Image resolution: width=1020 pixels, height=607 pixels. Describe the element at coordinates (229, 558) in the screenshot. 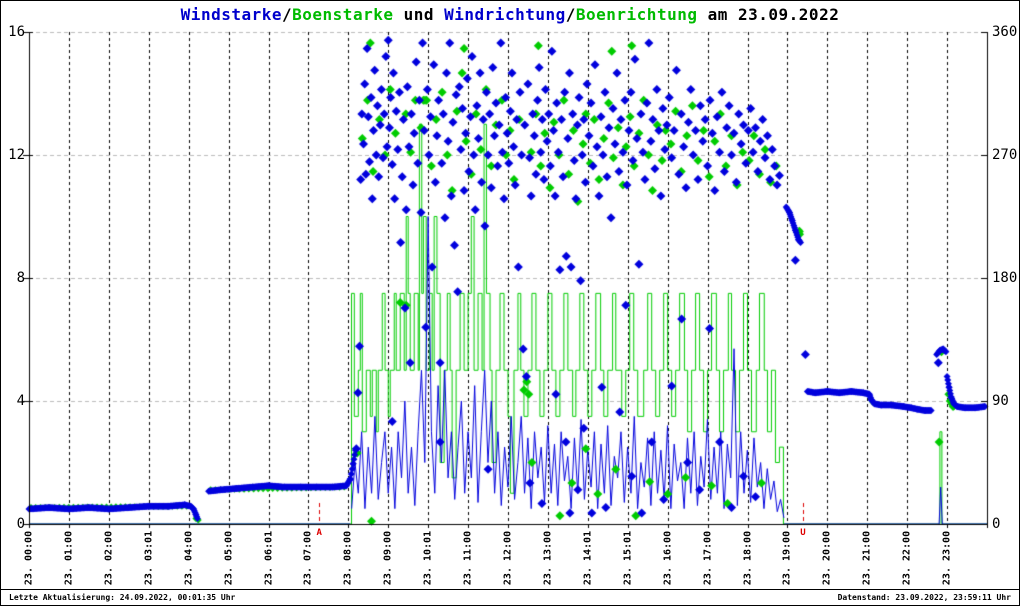

I see `x-tick-label: 23. 05:00` at that location.